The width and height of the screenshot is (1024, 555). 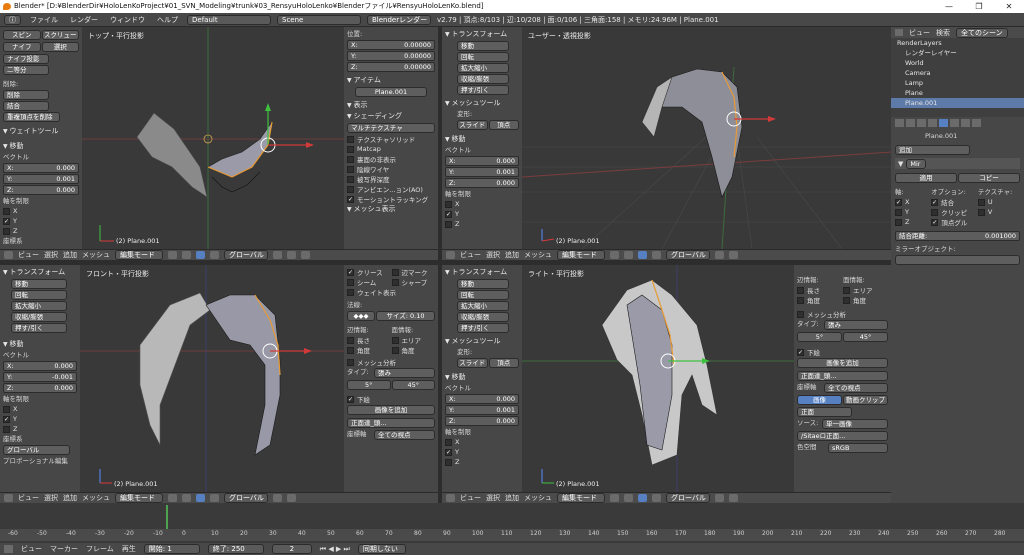 I want to click on shrink-fatten-button-br: 収縮/膨張, so click(x=483, y=317).